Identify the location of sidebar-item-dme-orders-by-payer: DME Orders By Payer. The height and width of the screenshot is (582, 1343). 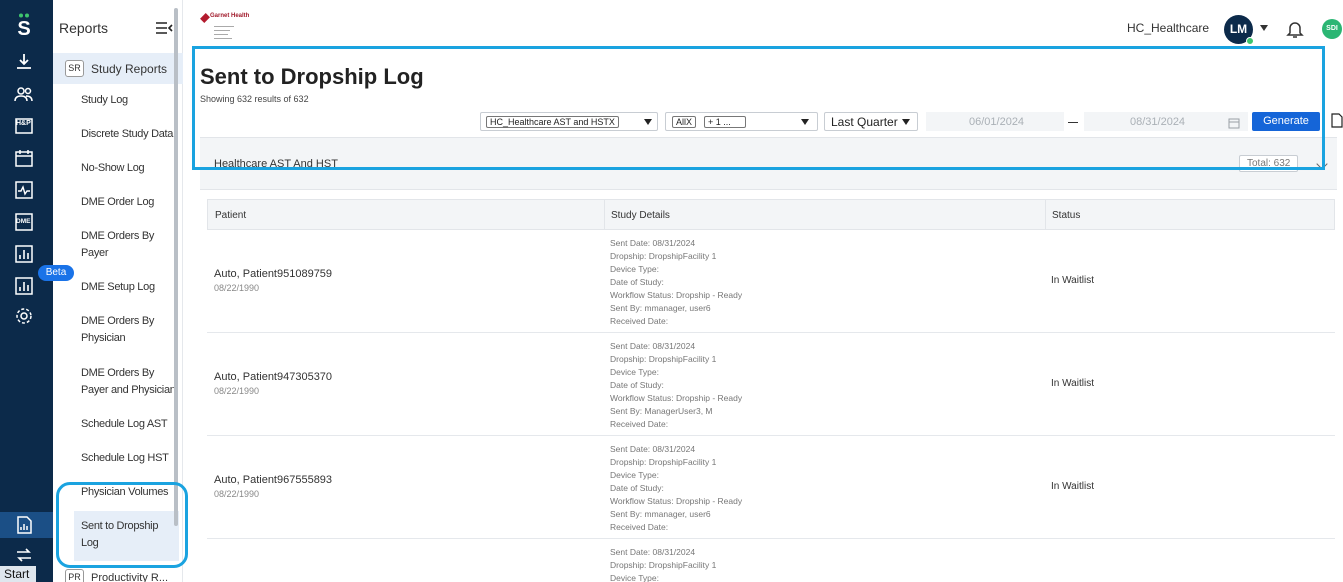
(129, 245).